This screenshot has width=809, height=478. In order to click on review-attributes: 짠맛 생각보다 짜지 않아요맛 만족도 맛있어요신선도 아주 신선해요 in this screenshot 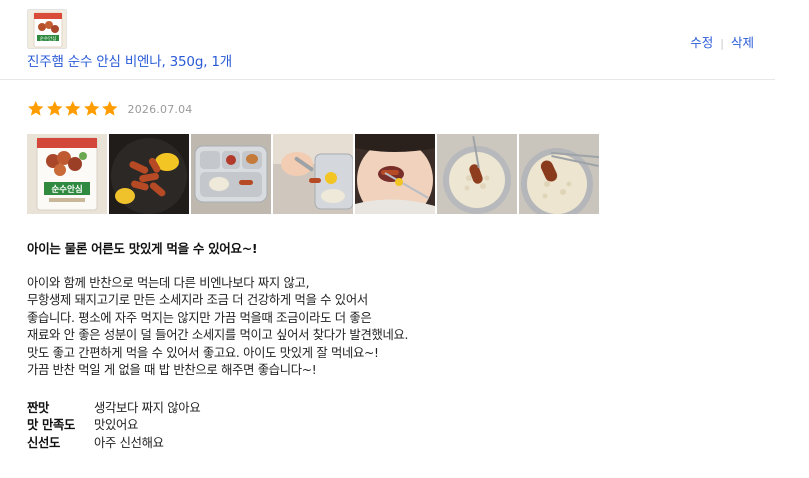, I will do `click(114, 424)`.